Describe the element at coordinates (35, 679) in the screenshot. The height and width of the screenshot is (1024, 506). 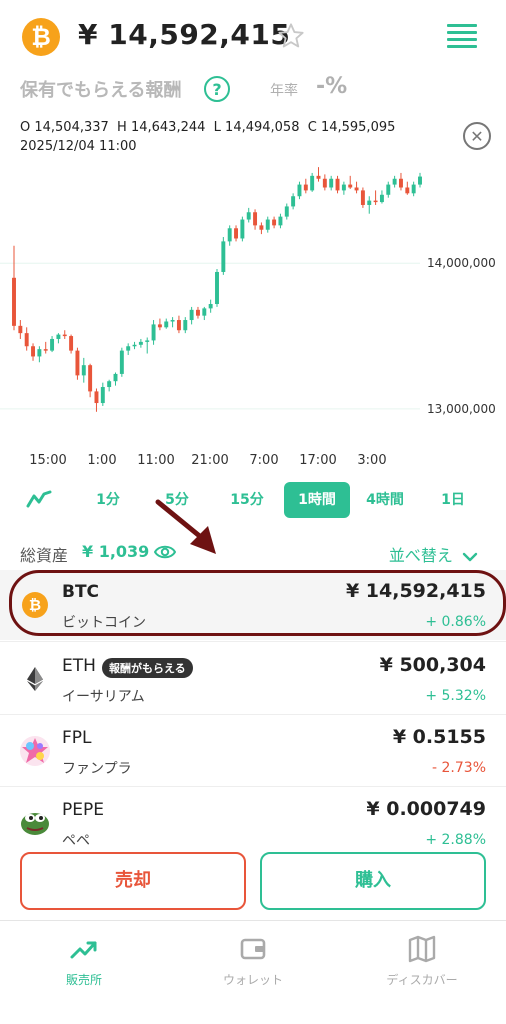
I see `ethereum-logo-icon` at that location.